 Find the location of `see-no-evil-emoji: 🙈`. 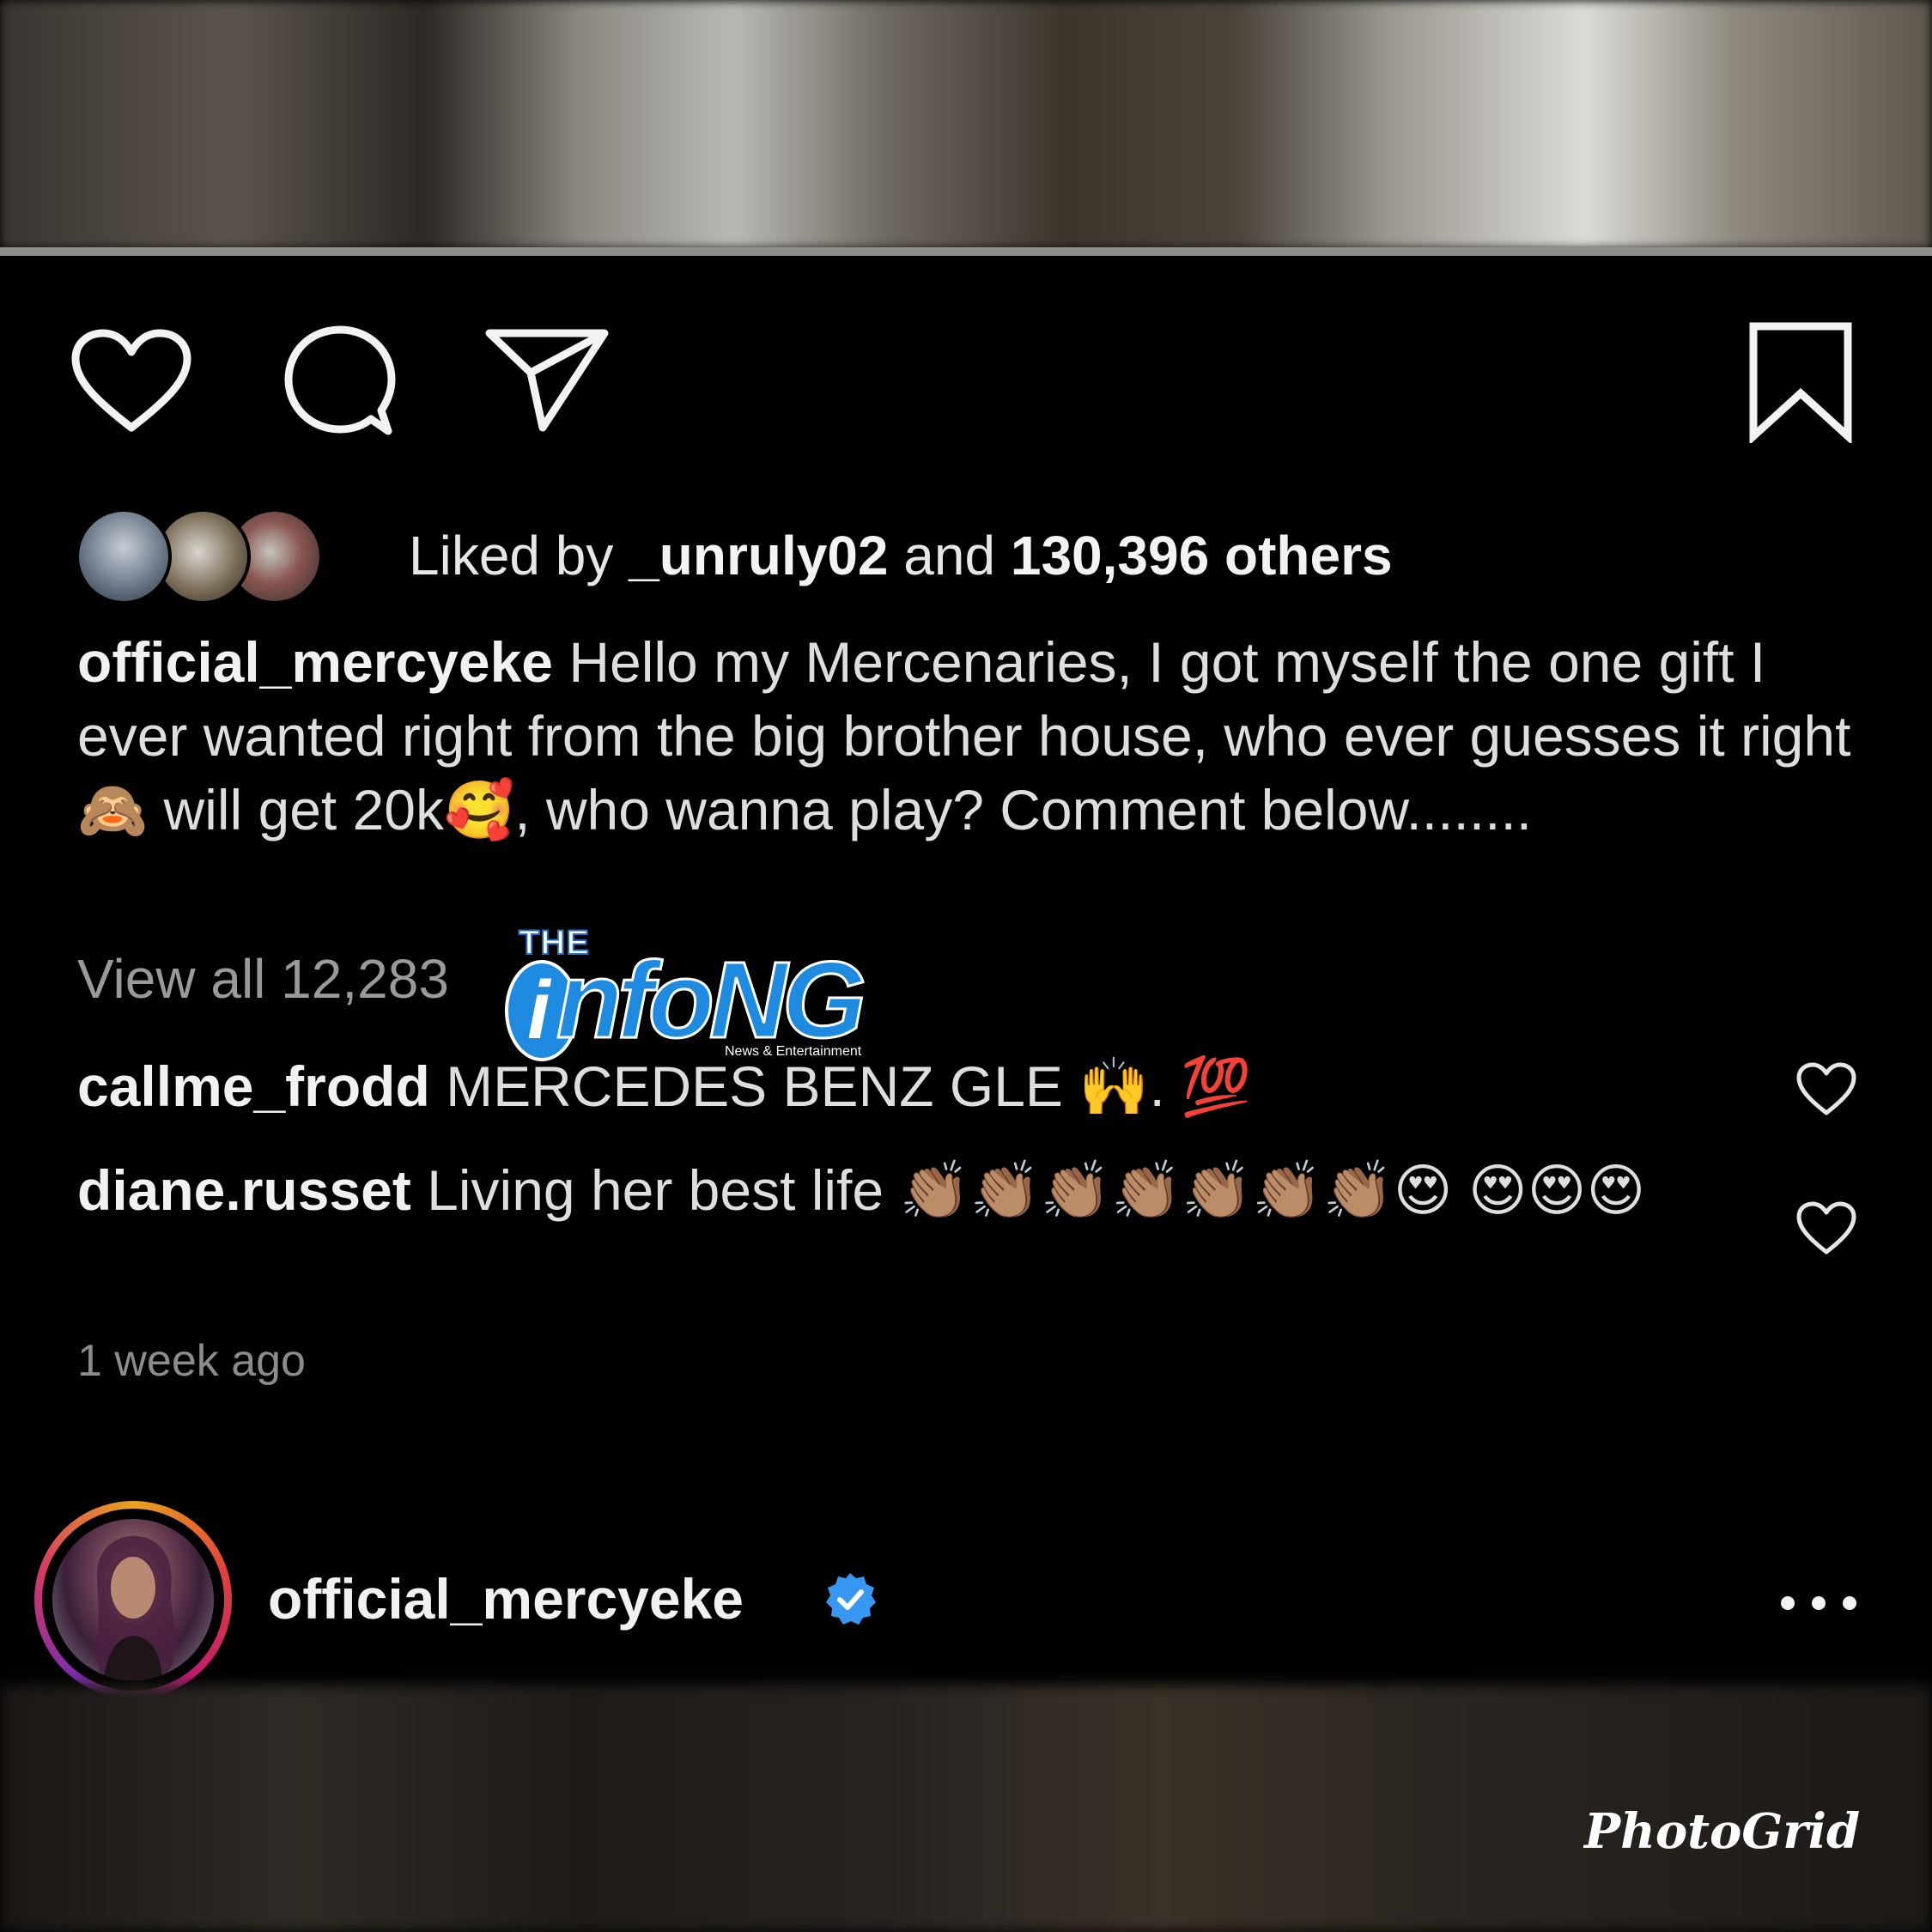

see-no-evil-emoji: 🙈 is located at coordinates (113, 810).